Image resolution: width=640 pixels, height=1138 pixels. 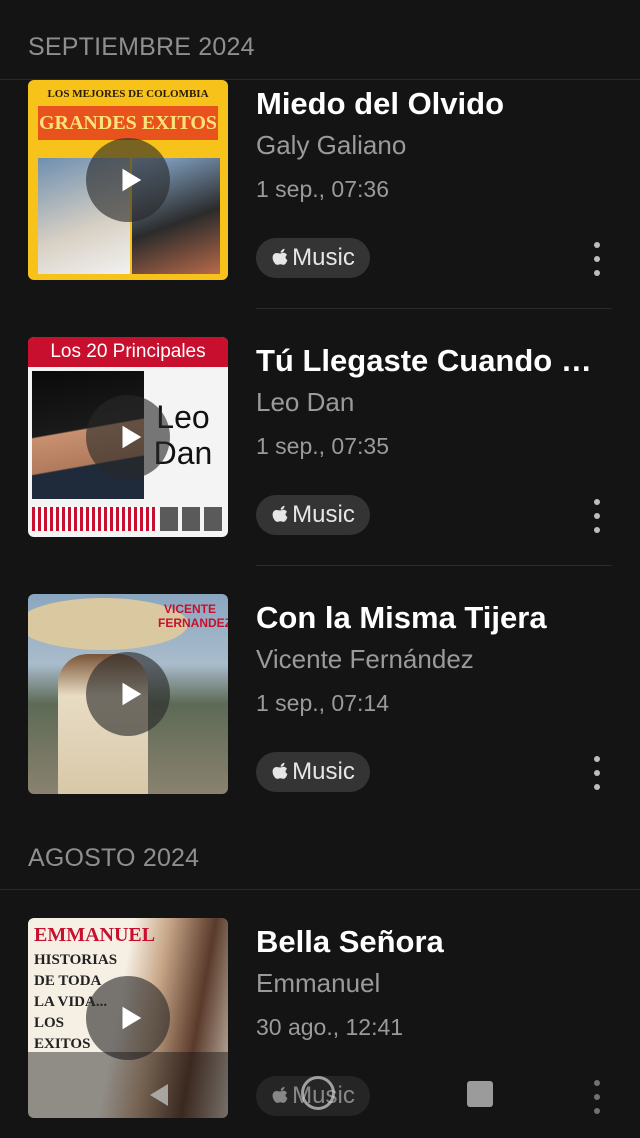 I want to click on cover-top-text: VICENTE FERNANDEZ, so click(x=193, y=616).